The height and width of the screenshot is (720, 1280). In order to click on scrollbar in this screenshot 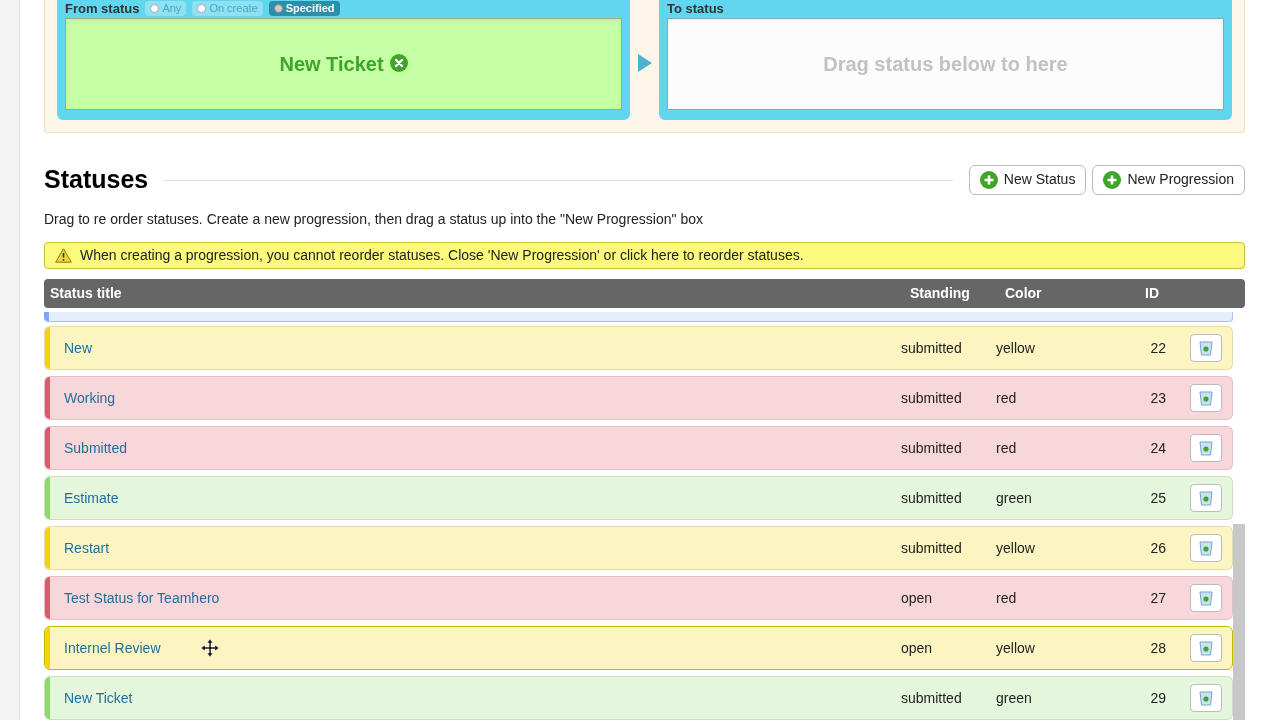, I will do `click(1239, 622)`.